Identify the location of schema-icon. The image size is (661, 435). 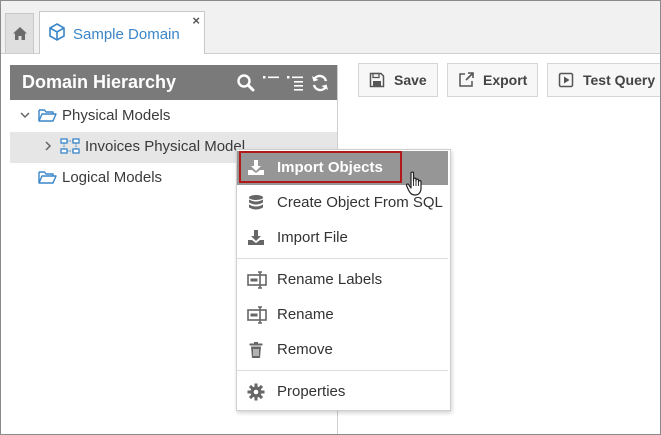
(70, 146).